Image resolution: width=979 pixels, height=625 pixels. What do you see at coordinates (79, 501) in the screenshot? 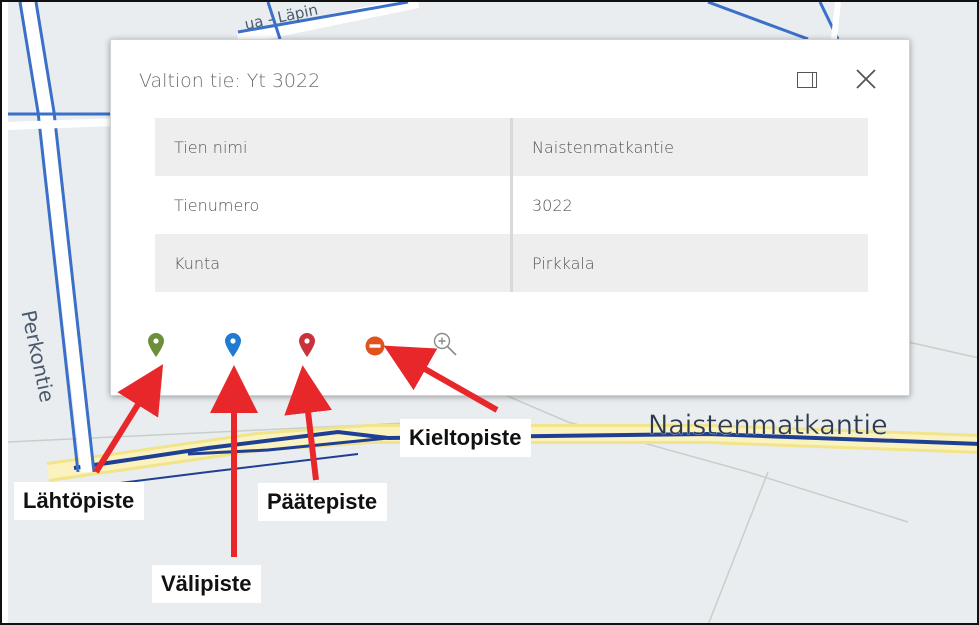
I see `callout-start: Lähtöpiste` at bounding box center [79, 501].